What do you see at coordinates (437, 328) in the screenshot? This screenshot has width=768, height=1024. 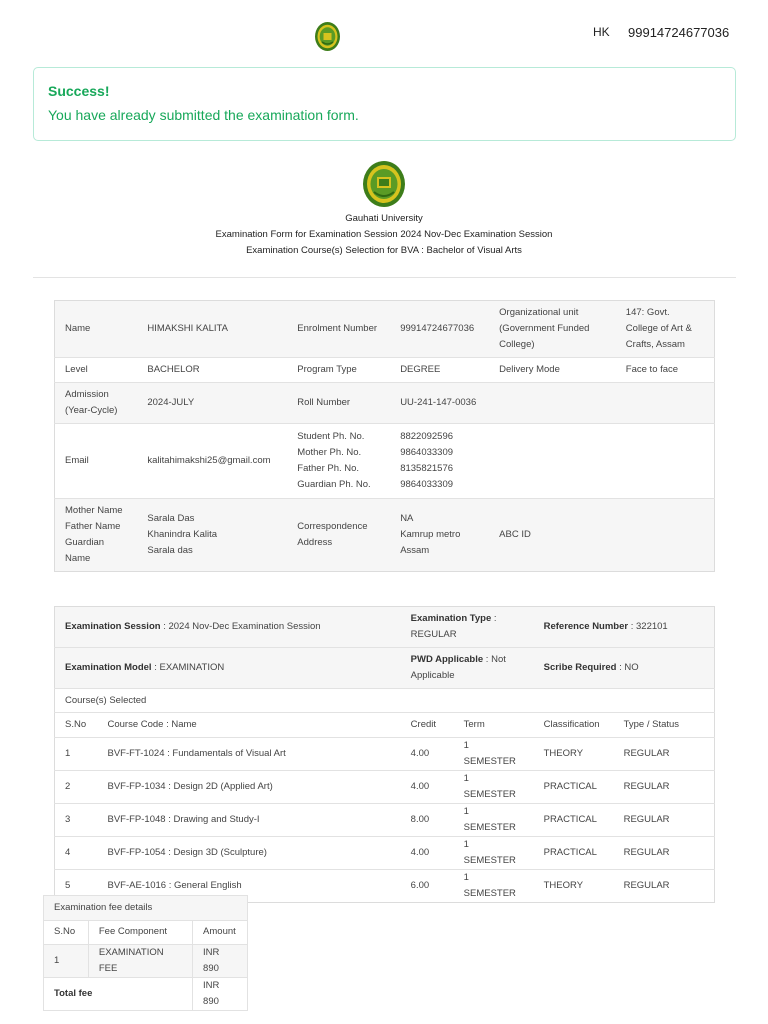 I see `enrolment-number: 99914724677036` at bounding box center [437, 328].